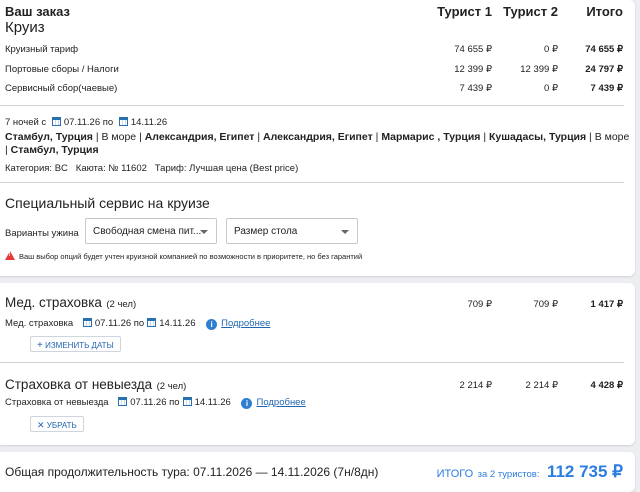  What do you see at coordinates (177, 323) in the screenshot?
I see `medical-date-to: 14.11.26` at bounding box center [177, 323].